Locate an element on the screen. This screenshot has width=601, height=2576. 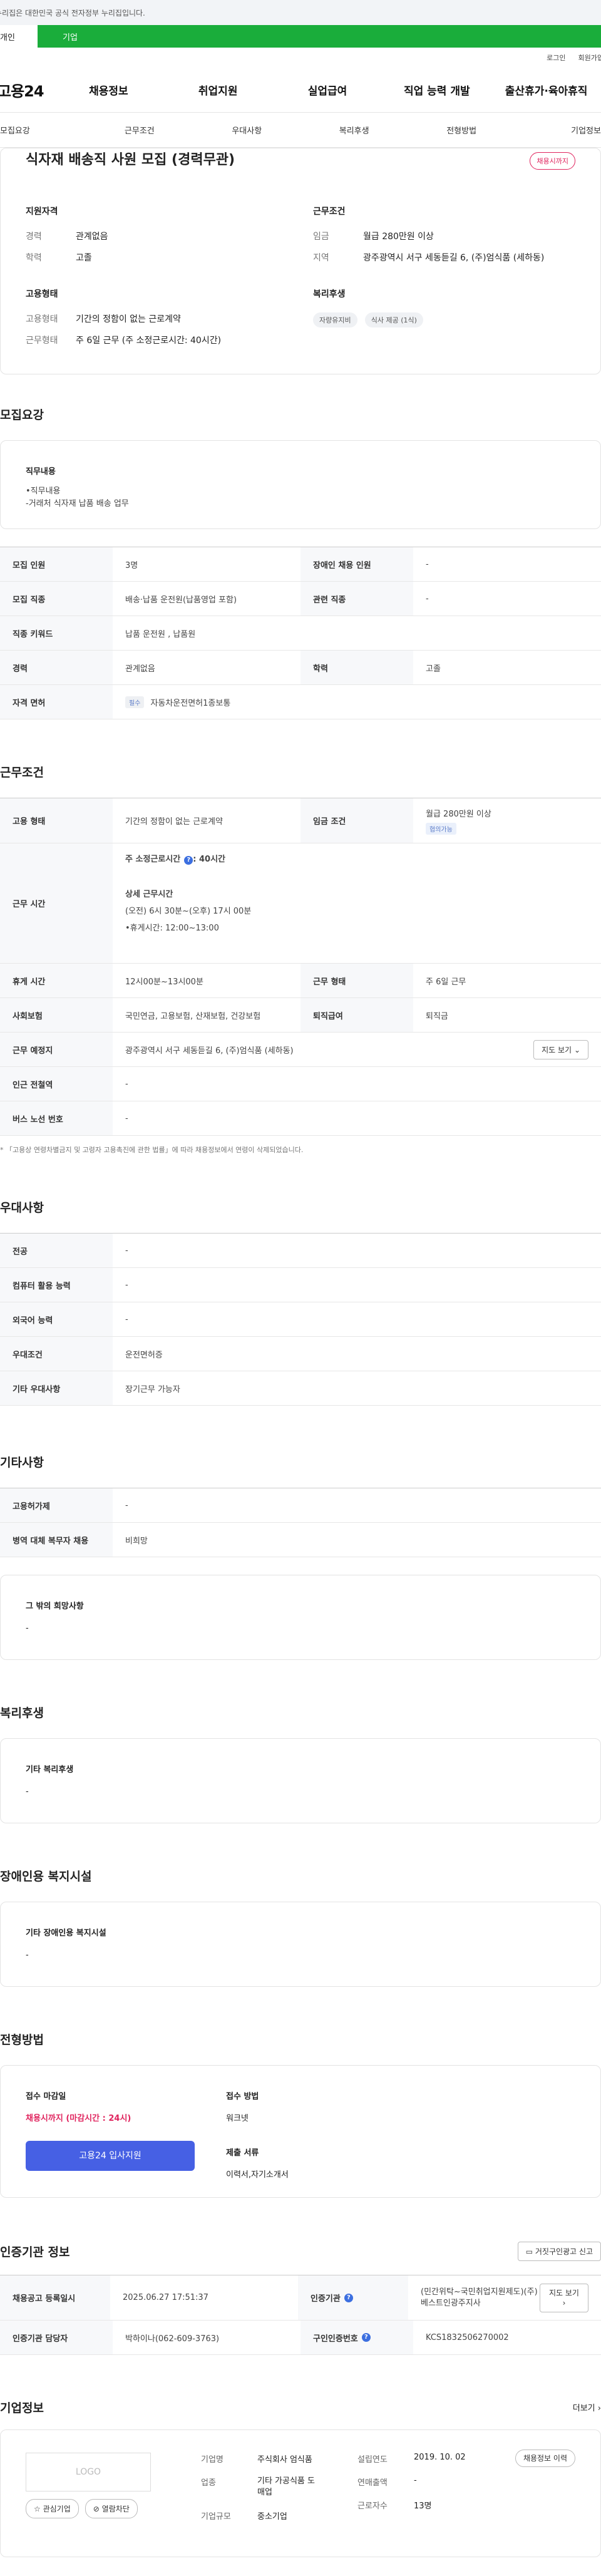
pref-etc-key: 기타 우대사항 is located at coordinates (56, 1388).